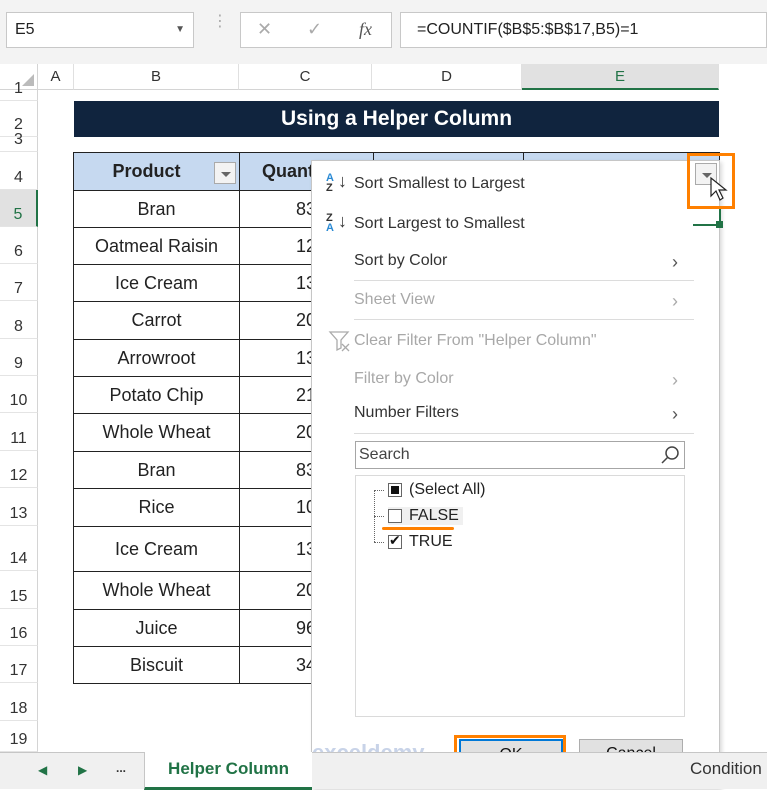 The width and height of the screenshot is (767, 790). What do you see at coordinates (19, 590) in the screenshot?
I see `row-header-15: 15` at bounding box center [19, 590].